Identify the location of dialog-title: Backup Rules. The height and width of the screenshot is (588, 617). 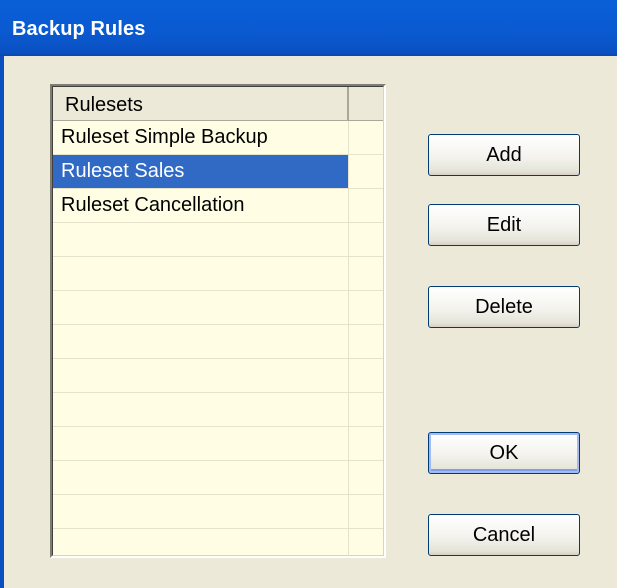
(79, 29).